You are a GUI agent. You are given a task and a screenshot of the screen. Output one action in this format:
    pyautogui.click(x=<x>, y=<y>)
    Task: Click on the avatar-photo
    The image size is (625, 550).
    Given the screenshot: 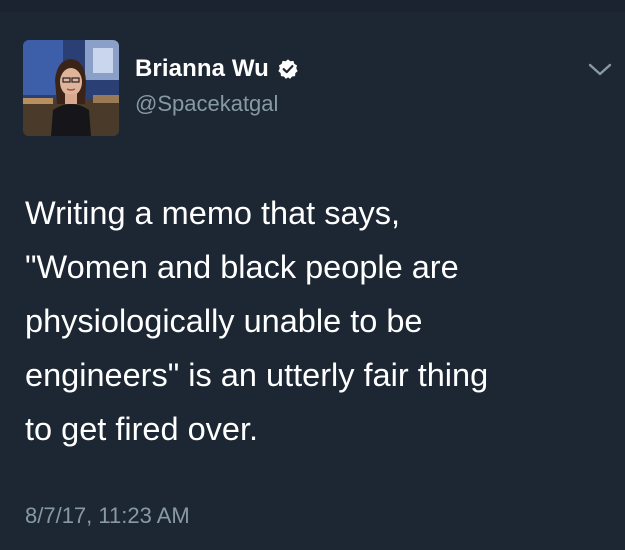 What is the action you would take?
    pyautogui.click(x=71, y=88)
    